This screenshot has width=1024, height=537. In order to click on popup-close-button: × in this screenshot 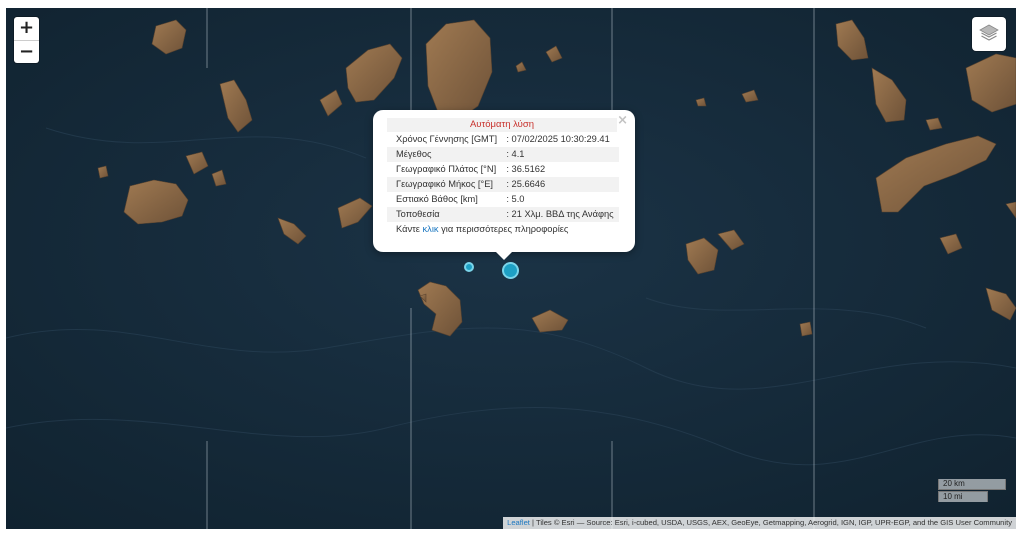, I will do `click(622, 120)`.